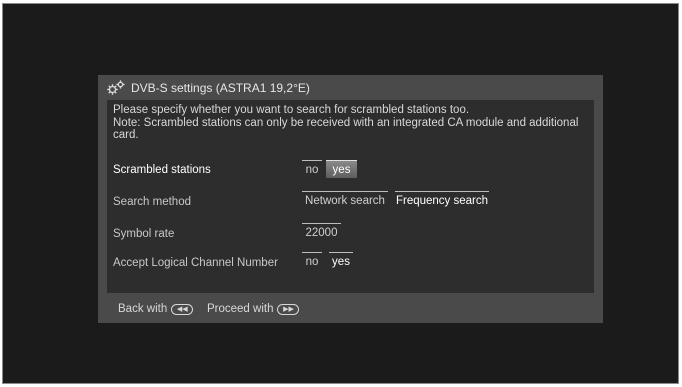  What do you see at coordinates (442, 200) in the screenshot?
I see `search-method-option-frequency: Frequency search` at bounding box center [442, 200].